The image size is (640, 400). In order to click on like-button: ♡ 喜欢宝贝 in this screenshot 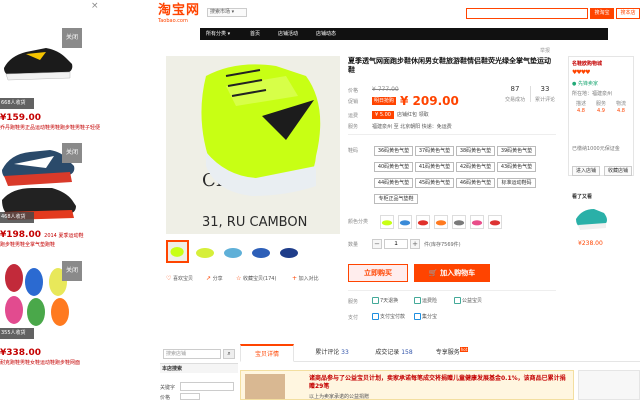, I will do `click(179, 278)`.